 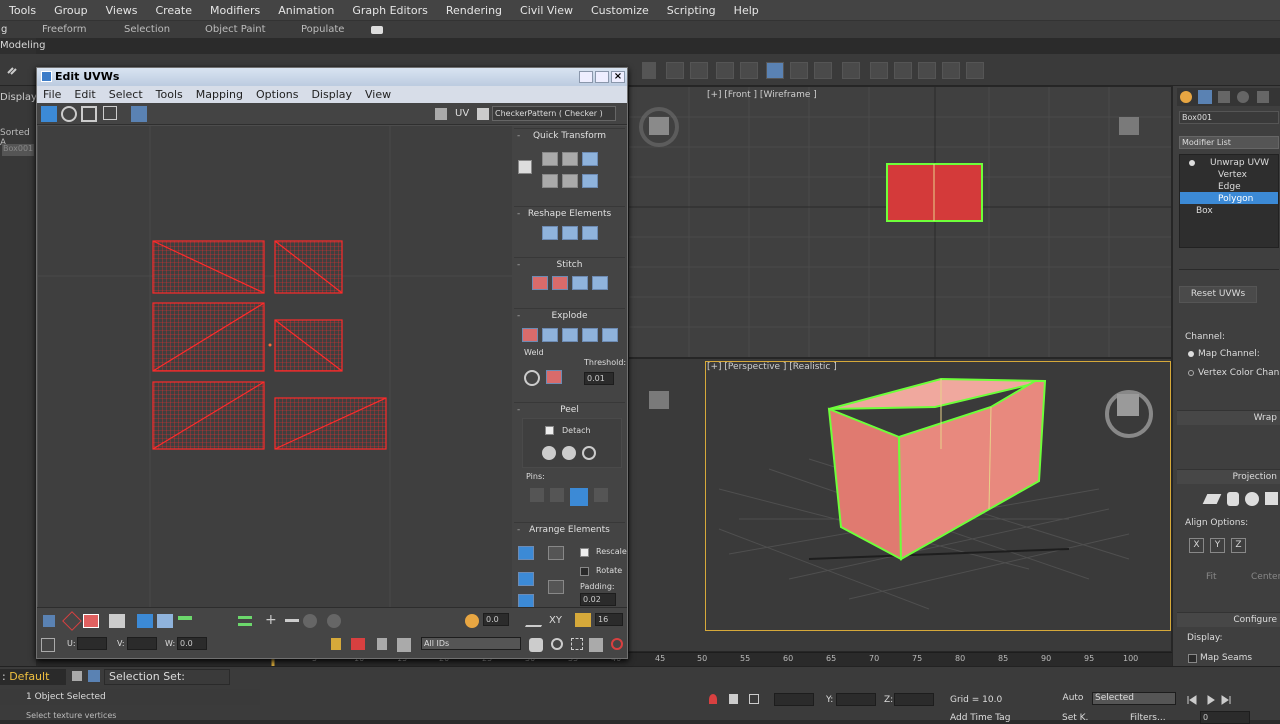 What do you see at coordinates (598, 599) in the screenshot?
I see `padding-field: 0.02` at bounding box center [598, 599].